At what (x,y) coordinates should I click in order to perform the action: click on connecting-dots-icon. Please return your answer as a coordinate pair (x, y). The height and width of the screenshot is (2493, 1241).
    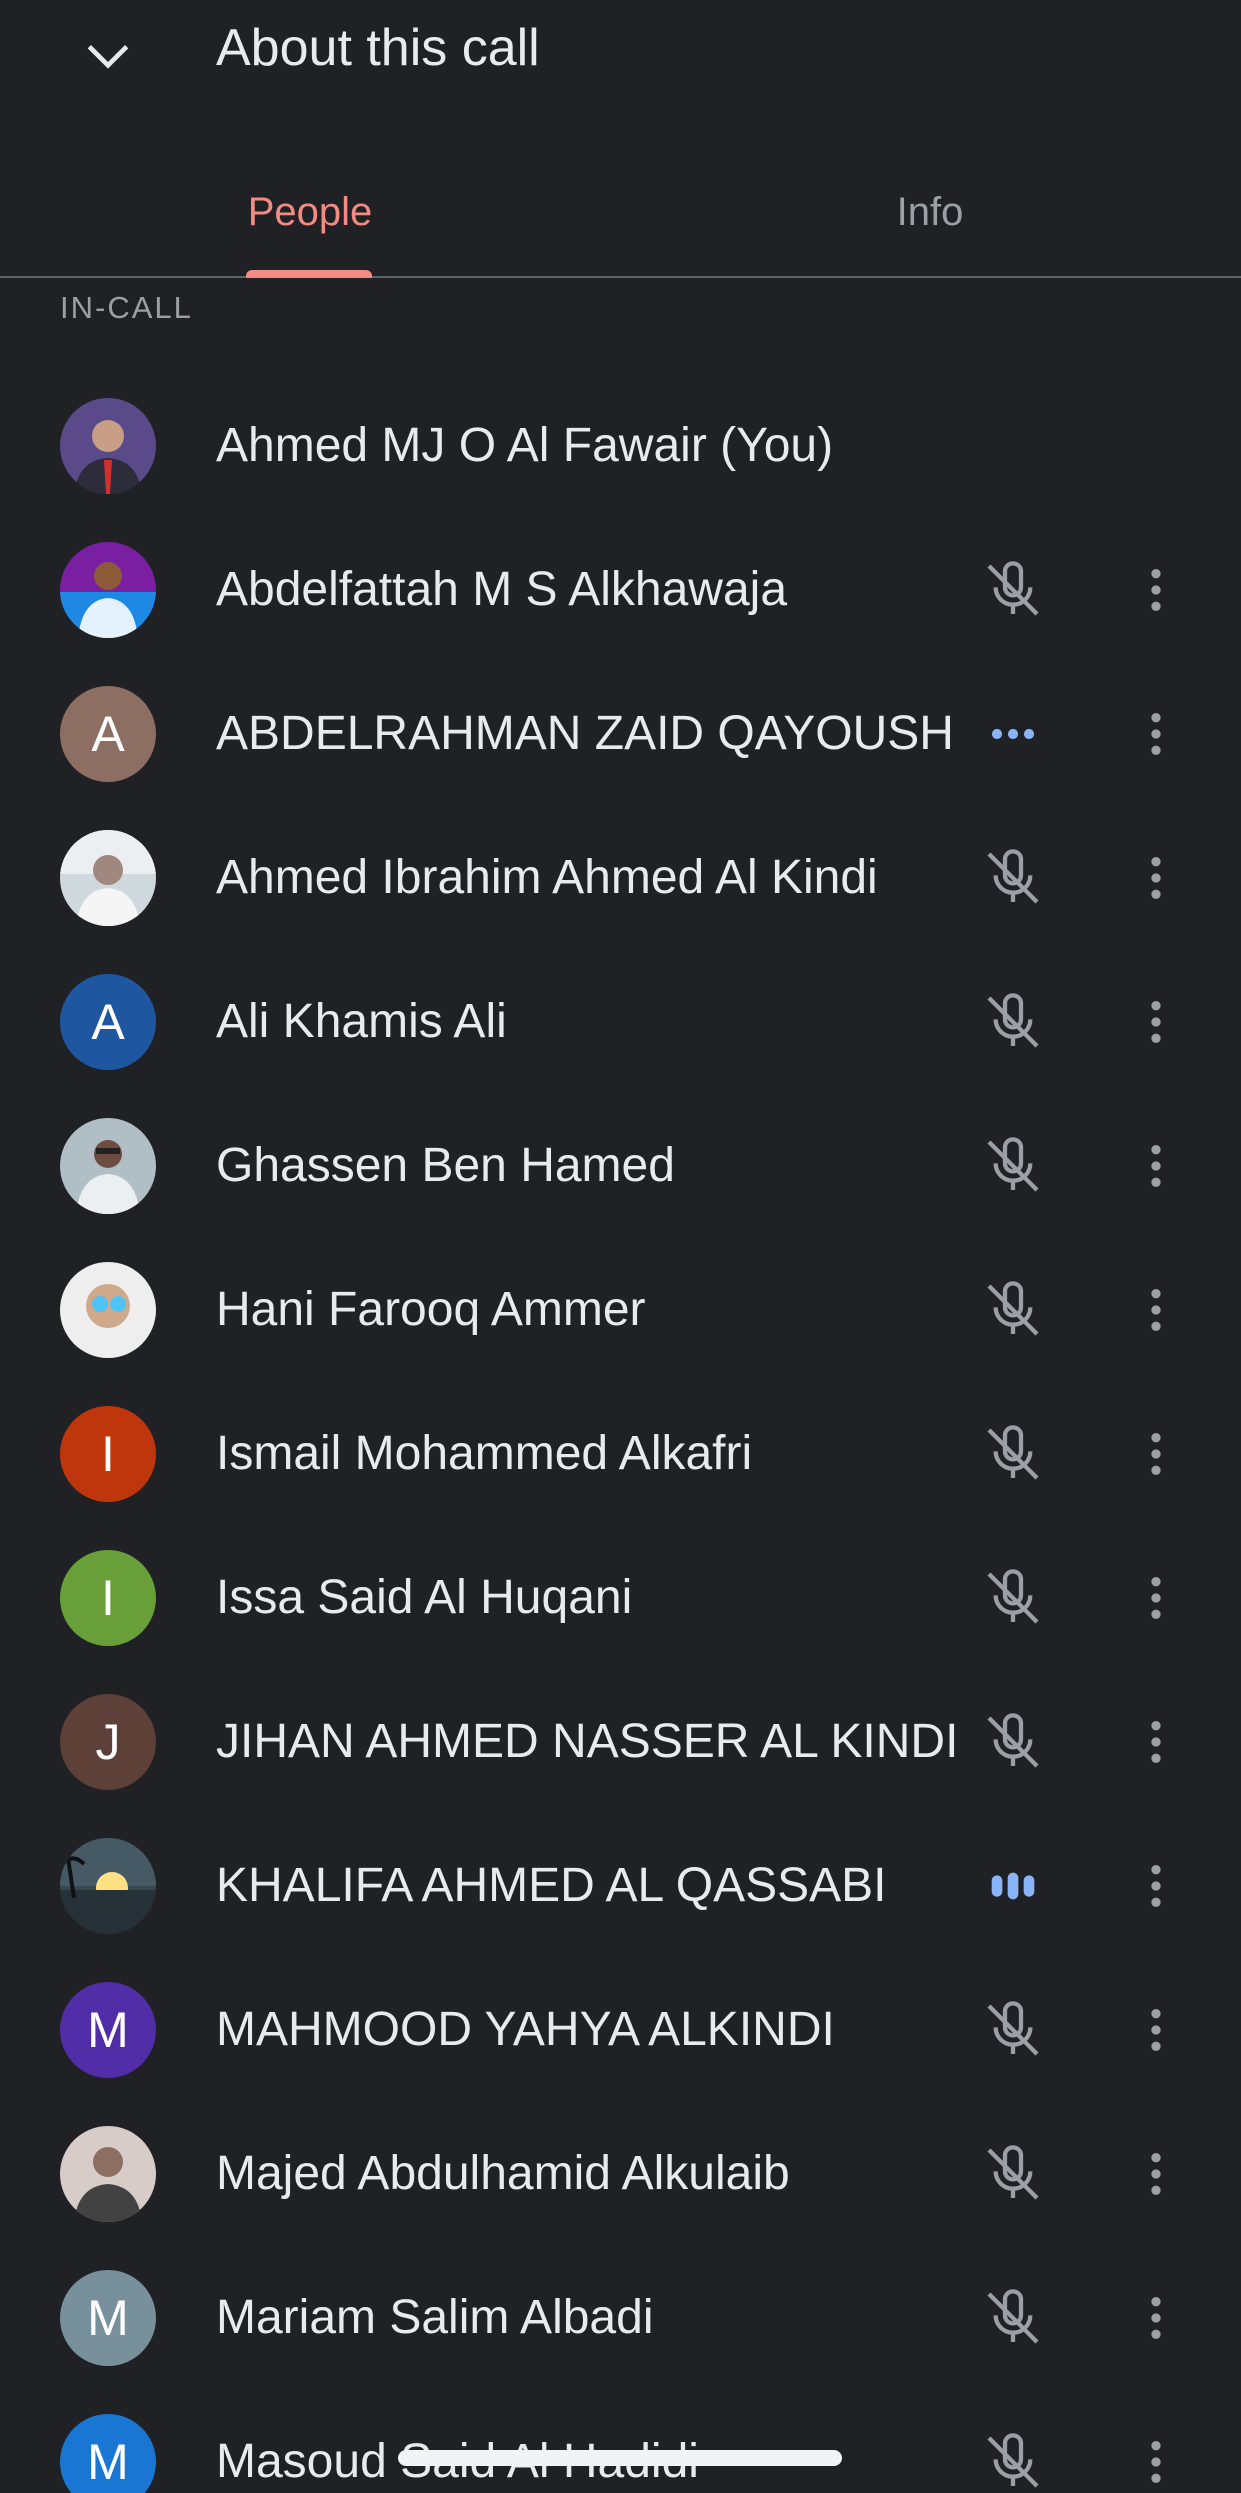
    Looking at the image, I should click on (1013, 734).